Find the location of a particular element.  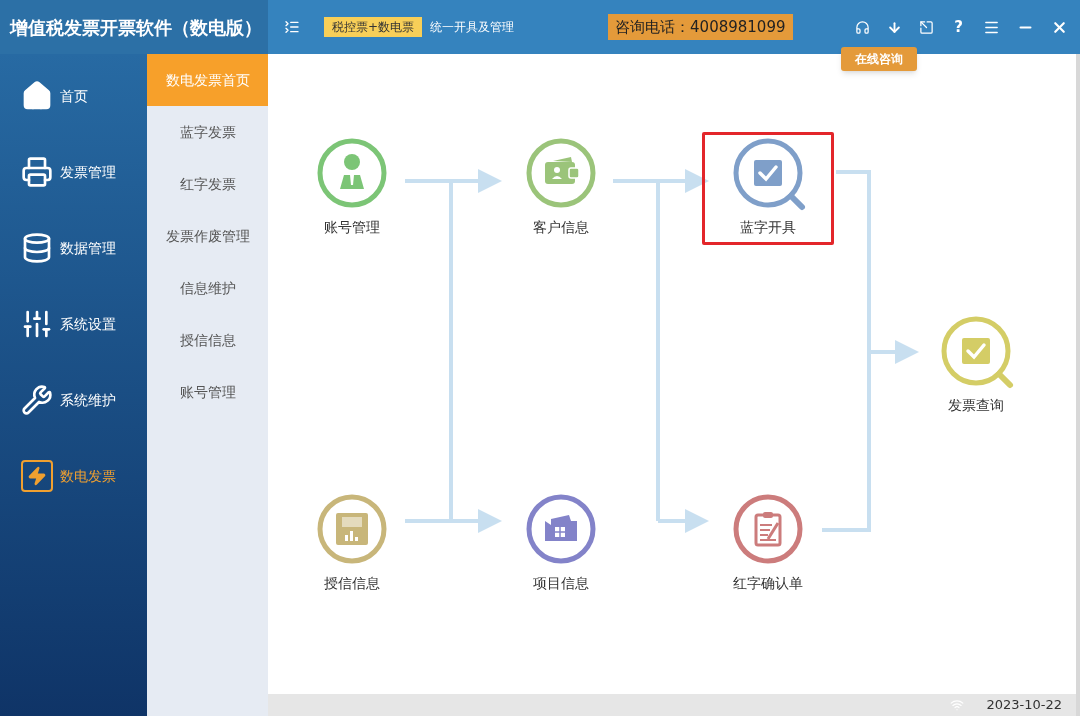

node-label: 蓝字开具 is located at coordinates (768, 227).